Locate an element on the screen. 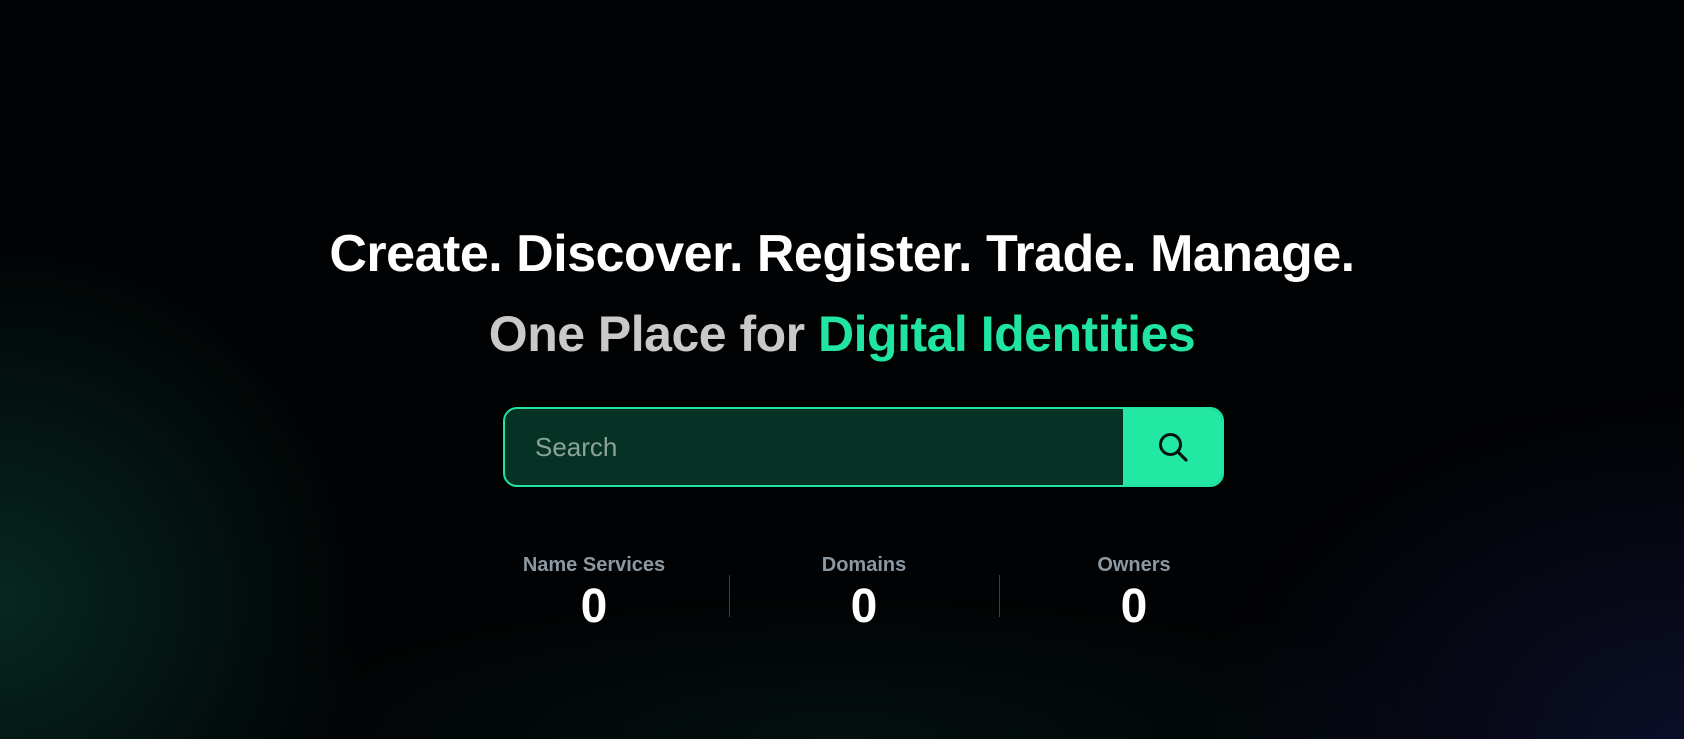  subheadline-prefix: One Place for is located at coordinates (653, 334).